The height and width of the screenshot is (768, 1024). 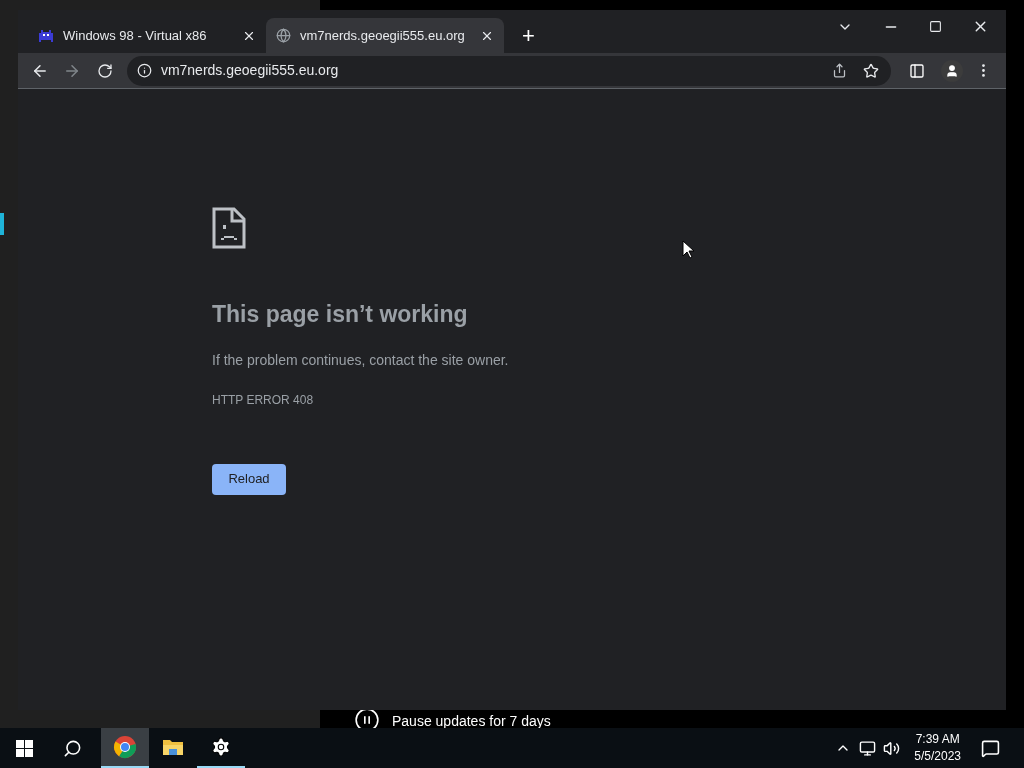 What do you see at coordinates (937, 756) in the screenshot?
I see `clock-date: 5/5/2023` at bounding box center [937, 756].